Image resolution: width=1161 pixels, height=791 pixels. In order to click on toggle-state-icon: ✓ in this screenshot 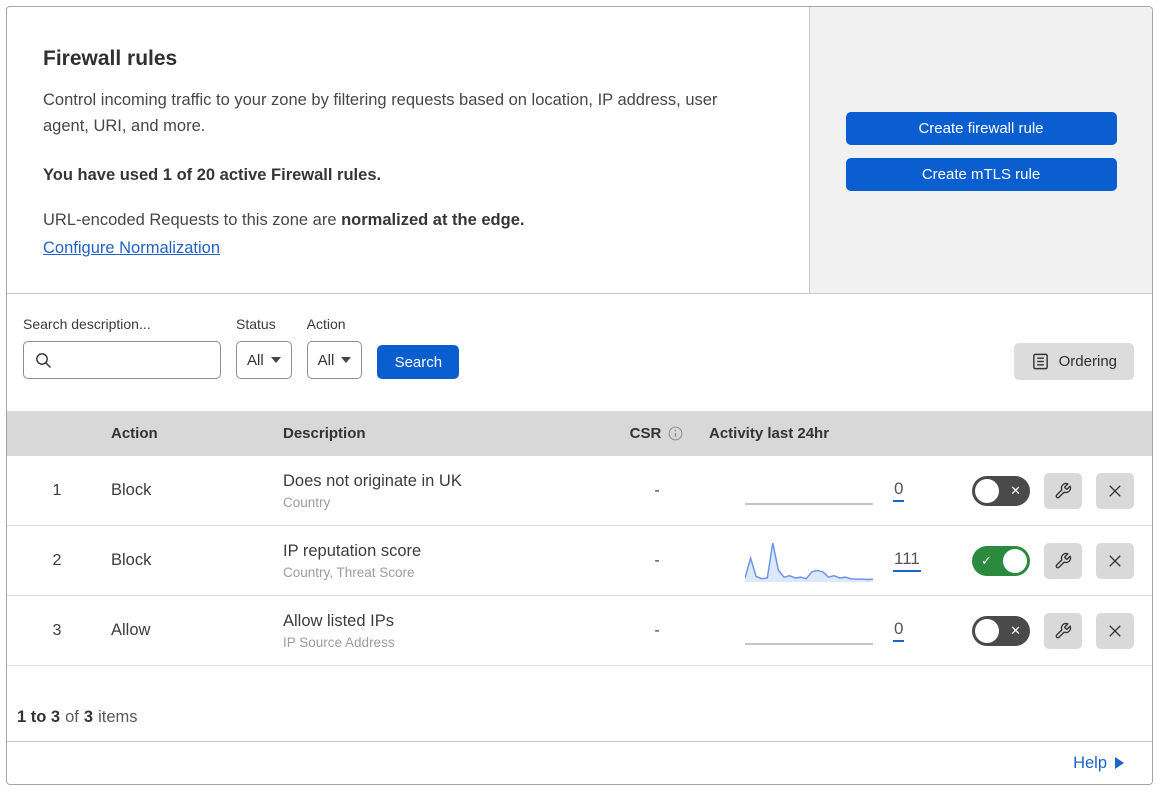, I will do `click(986, 560)`.